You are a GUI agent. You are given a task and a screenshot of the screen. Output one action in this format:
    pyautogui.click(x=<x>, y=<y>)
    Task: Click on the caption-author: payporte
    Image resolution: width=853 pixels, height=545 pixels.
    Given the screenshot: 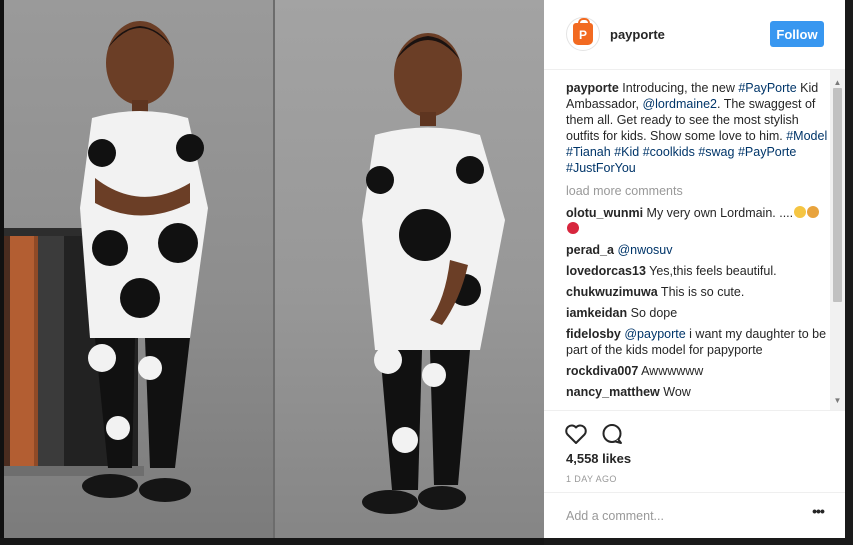 What is the action you would take?
    pyautogui.click(x=592, y=88)
    